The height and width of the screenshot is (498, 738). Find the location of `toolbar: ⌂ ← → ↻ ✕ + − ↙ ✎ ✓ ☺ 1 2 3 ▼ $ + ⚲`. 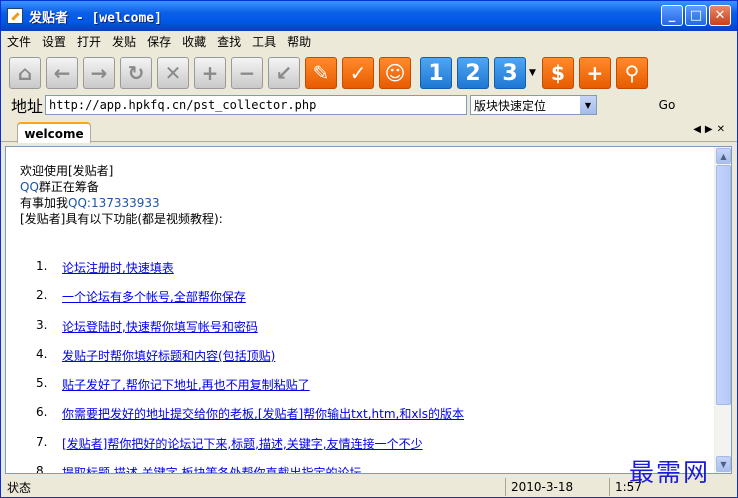

toolbar: ⌂ ← → ↻ ✕ + − ↙ ✎ ✓ ☺ 1 2 3 ▼ $ + ⚲ is located at coordinates (369, 73).